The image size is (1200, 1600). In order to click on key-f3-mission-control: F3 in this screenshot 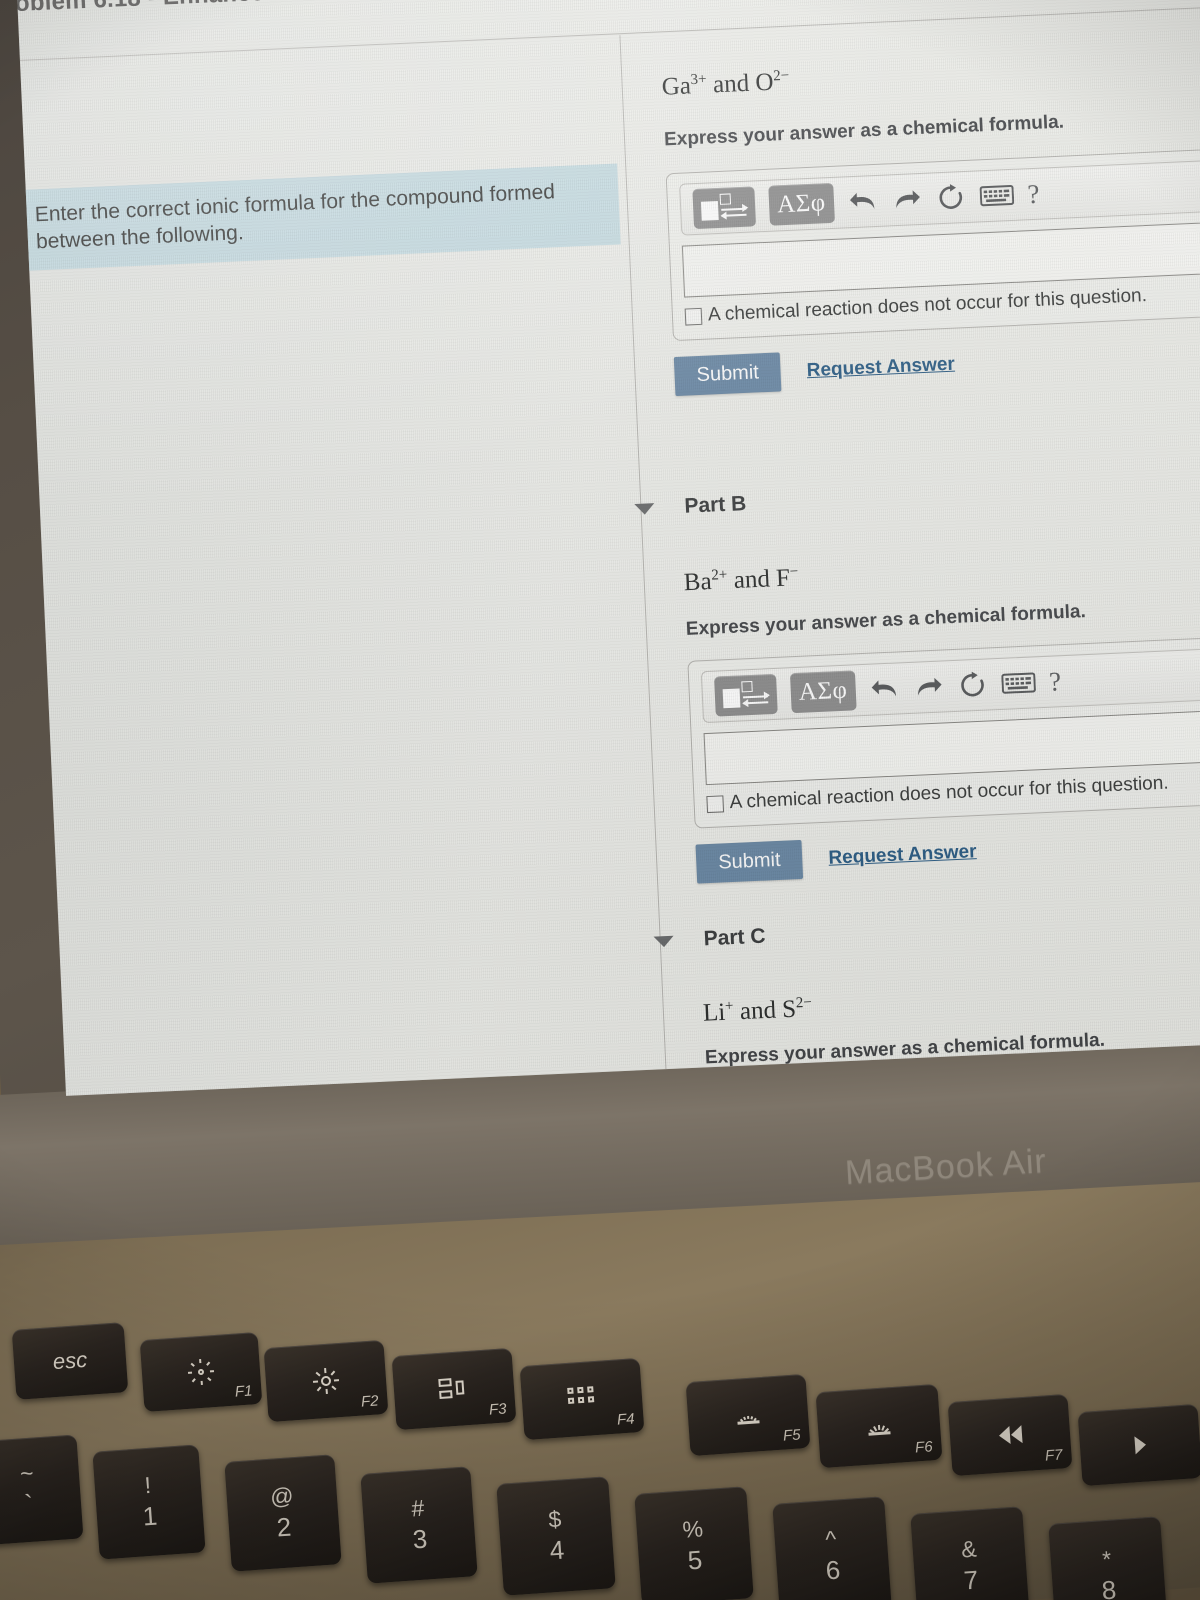, I will do `click(454, 1389)`.